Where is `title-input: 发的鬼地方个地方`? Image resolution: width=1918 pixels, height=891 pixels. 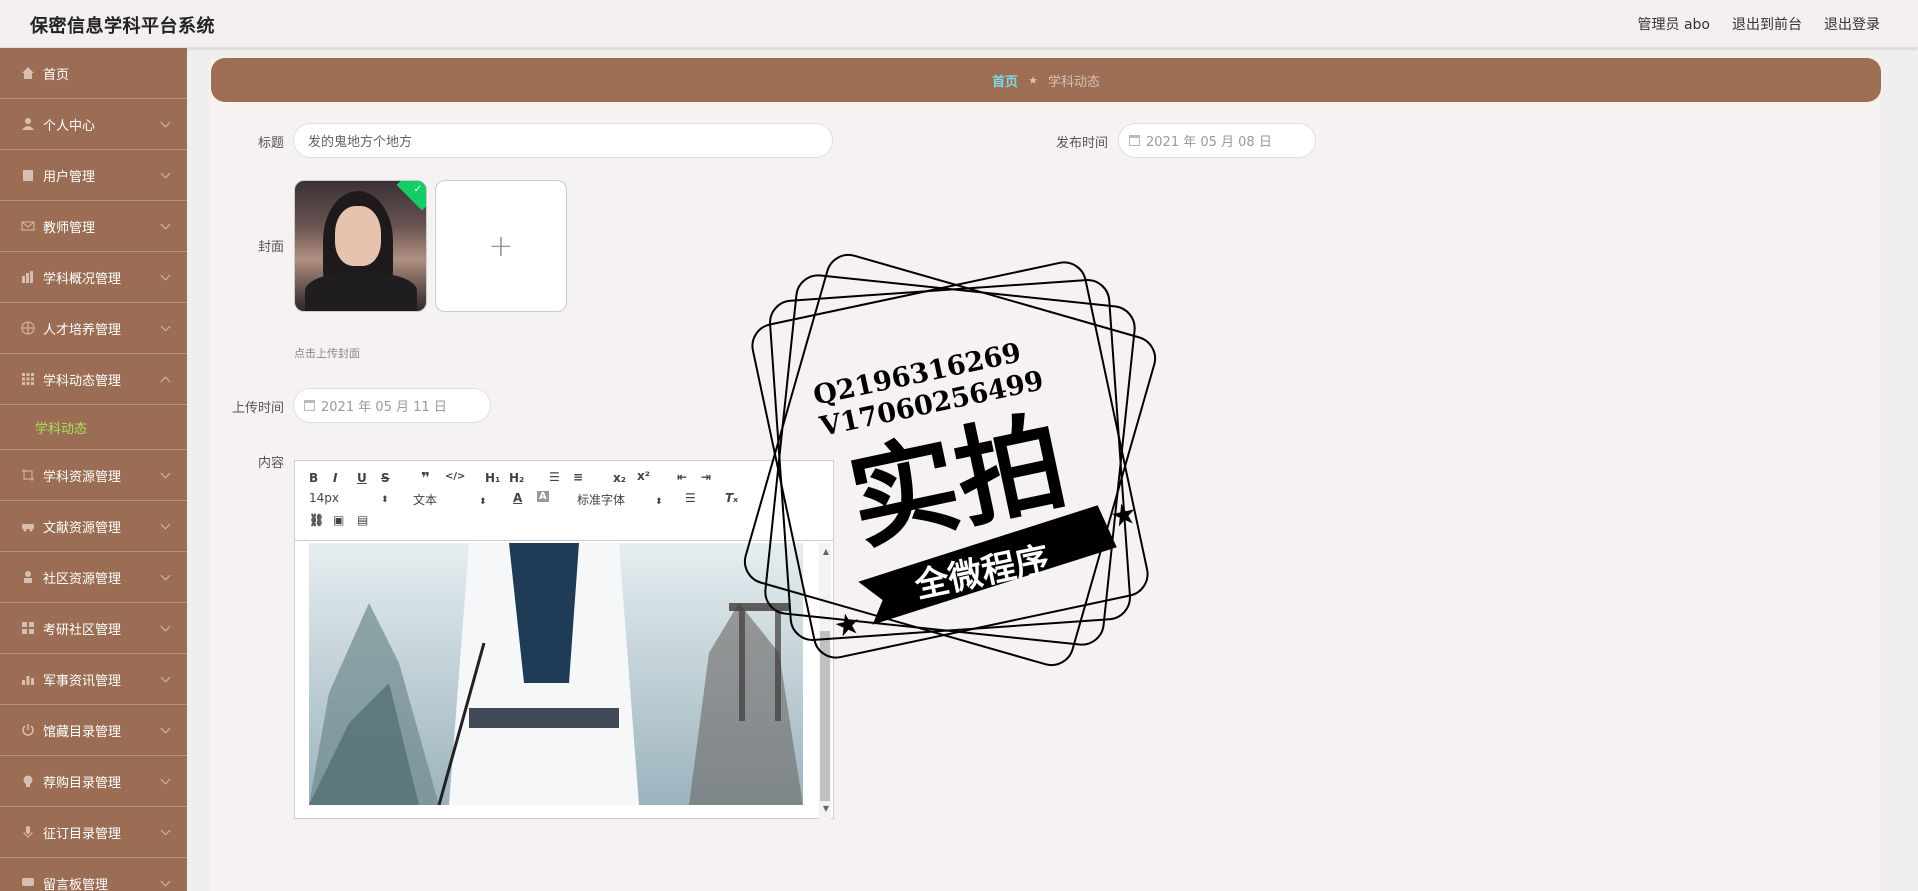 title-input: 发的鬼地方个地方 is located at coordinates (563, 140).